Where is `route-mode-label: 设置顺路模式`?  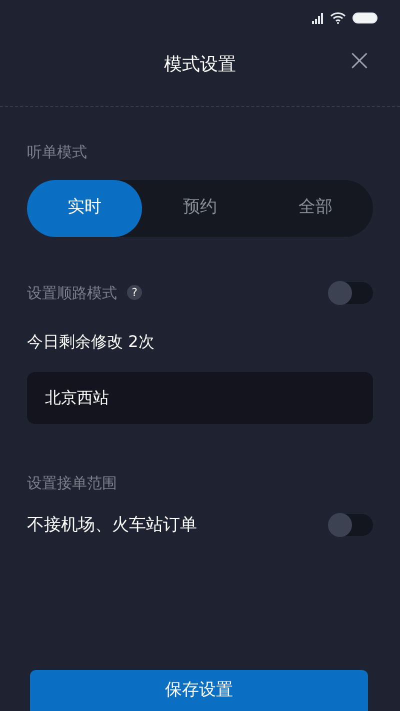 route-mode-label: 设置顺路模式 is located at coordinates (72, 293).